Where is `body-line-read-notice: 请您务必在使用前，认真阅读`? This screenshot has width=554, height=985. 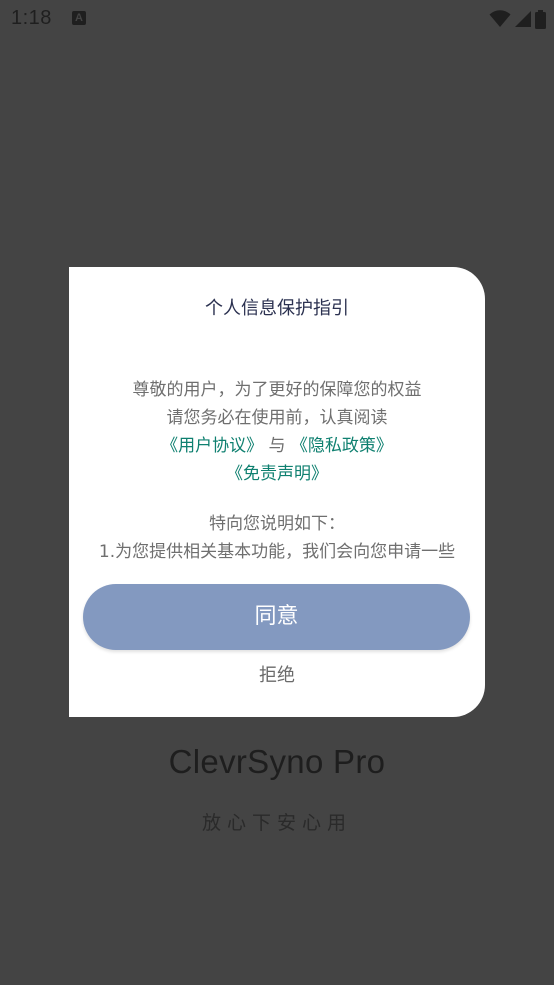
body-line-read-notice: 请您务必在使用前，认真阅读 is located at coordinates (277, 418).